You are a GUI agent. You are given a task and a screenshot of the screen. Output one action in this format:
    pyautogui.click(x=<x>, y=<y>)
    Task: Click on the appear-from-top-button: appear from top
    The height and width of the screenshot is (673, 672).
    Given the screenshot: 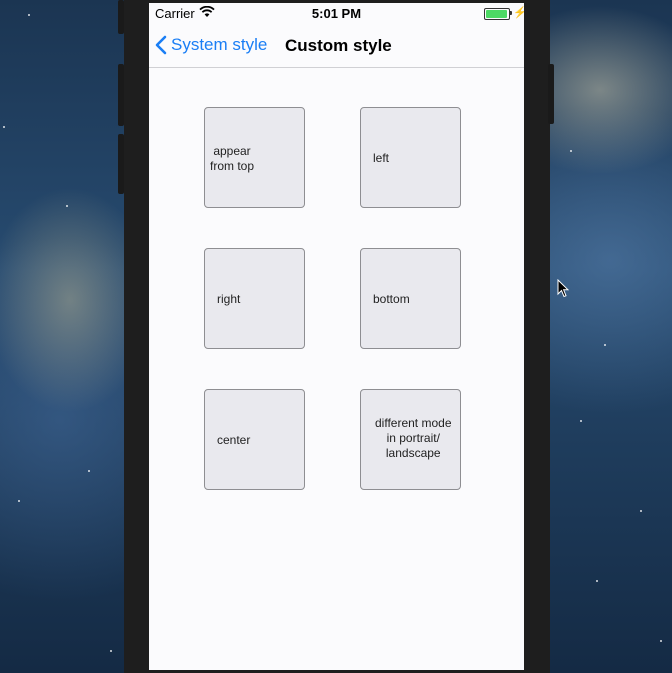 What is the action you would take?
    pyautogui.click(x=254, y=157)
    